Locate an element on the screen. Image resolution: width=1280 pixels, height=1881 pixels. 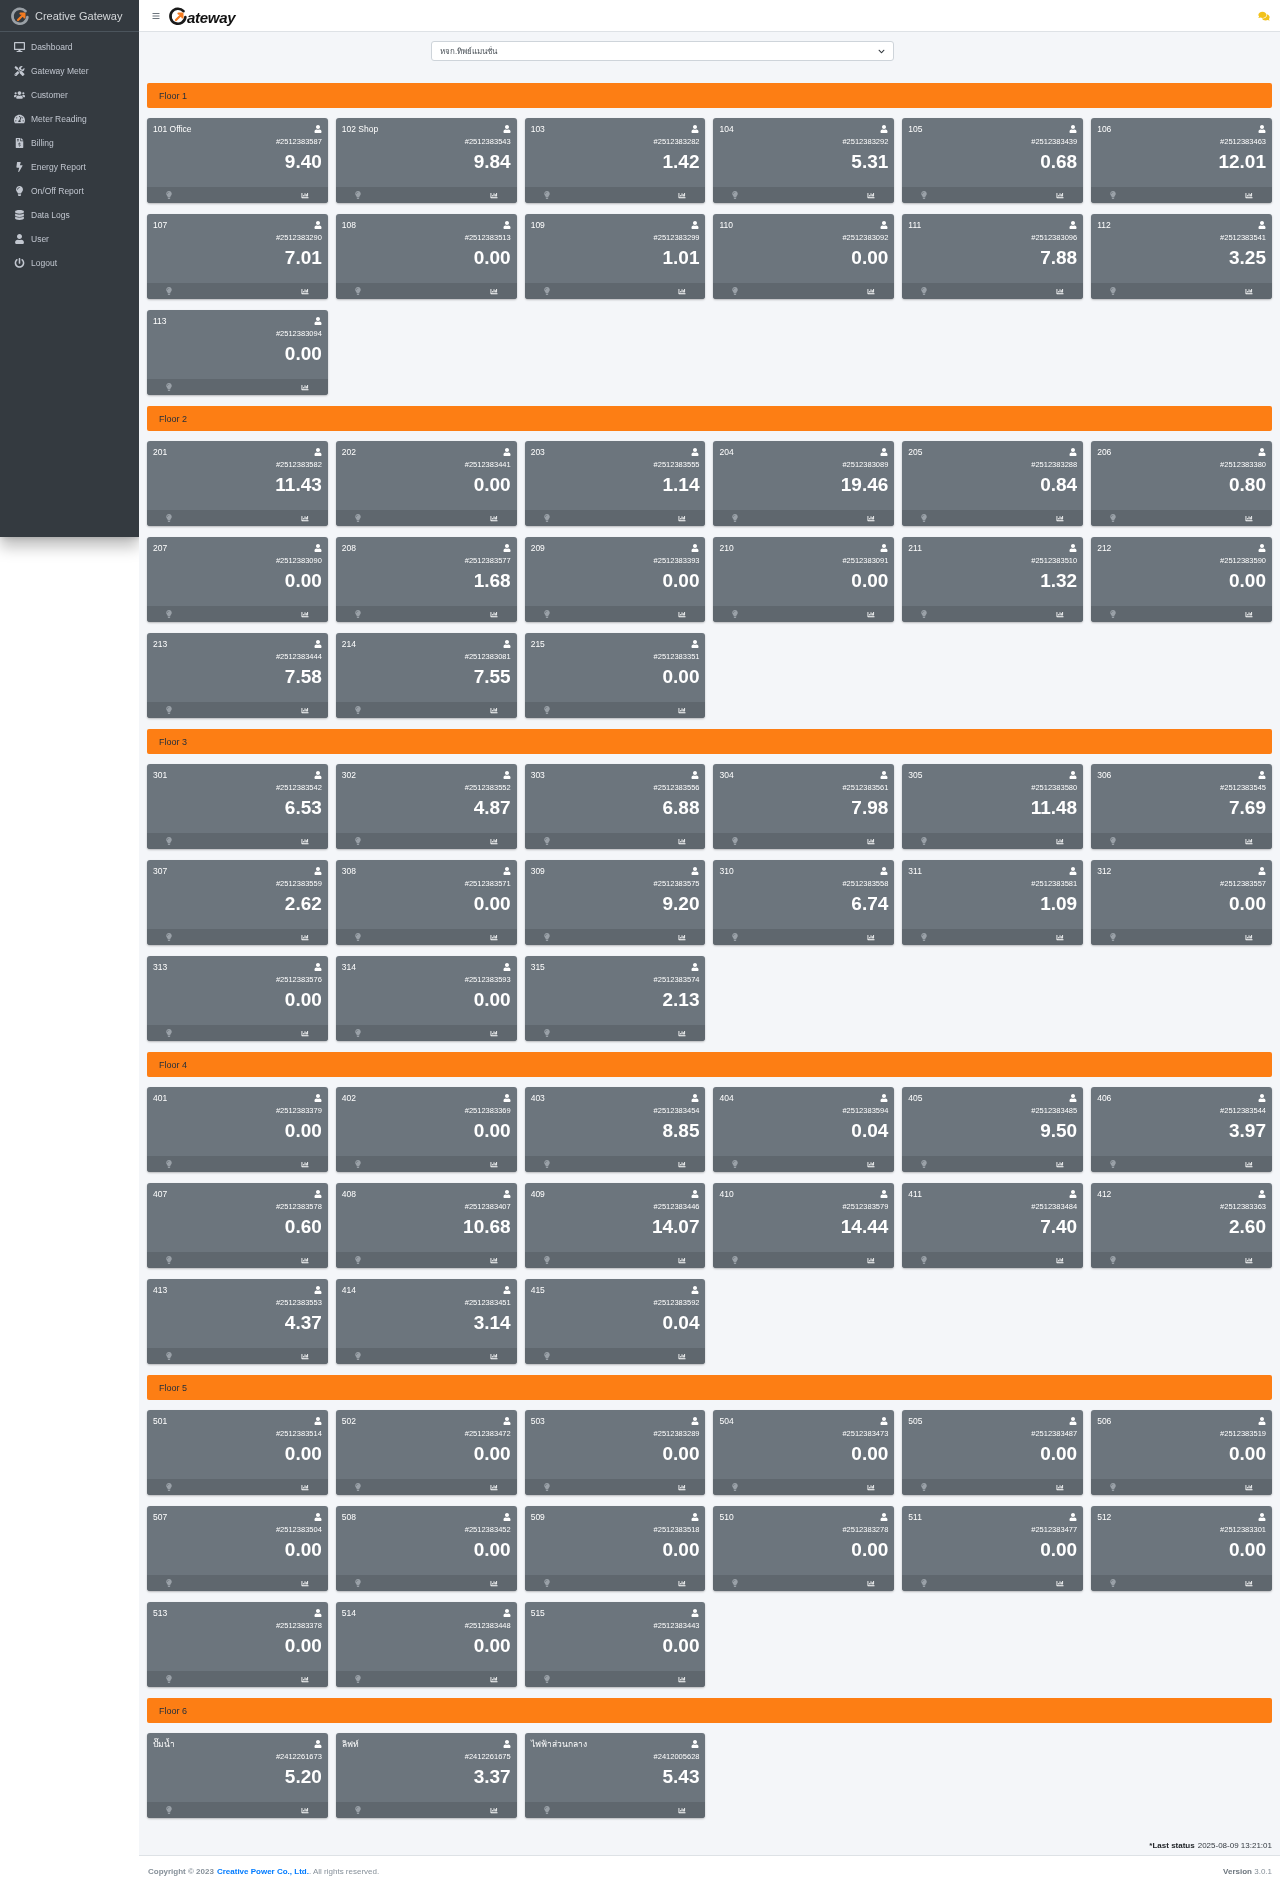
meter-reading: 6.88 is located at coordinates (681, 808).